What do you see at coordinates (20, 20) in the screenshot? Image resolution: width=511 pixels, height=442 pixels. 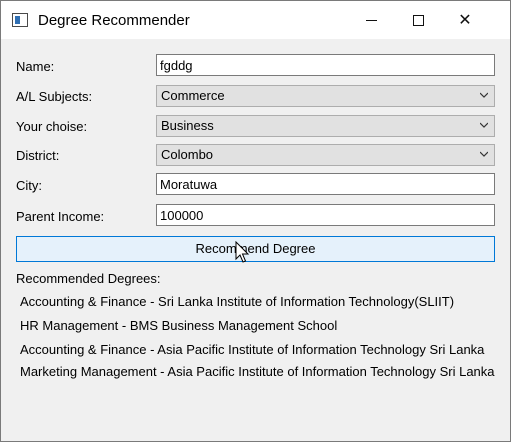 I see `app-icon` at bounding box center [20, 20].